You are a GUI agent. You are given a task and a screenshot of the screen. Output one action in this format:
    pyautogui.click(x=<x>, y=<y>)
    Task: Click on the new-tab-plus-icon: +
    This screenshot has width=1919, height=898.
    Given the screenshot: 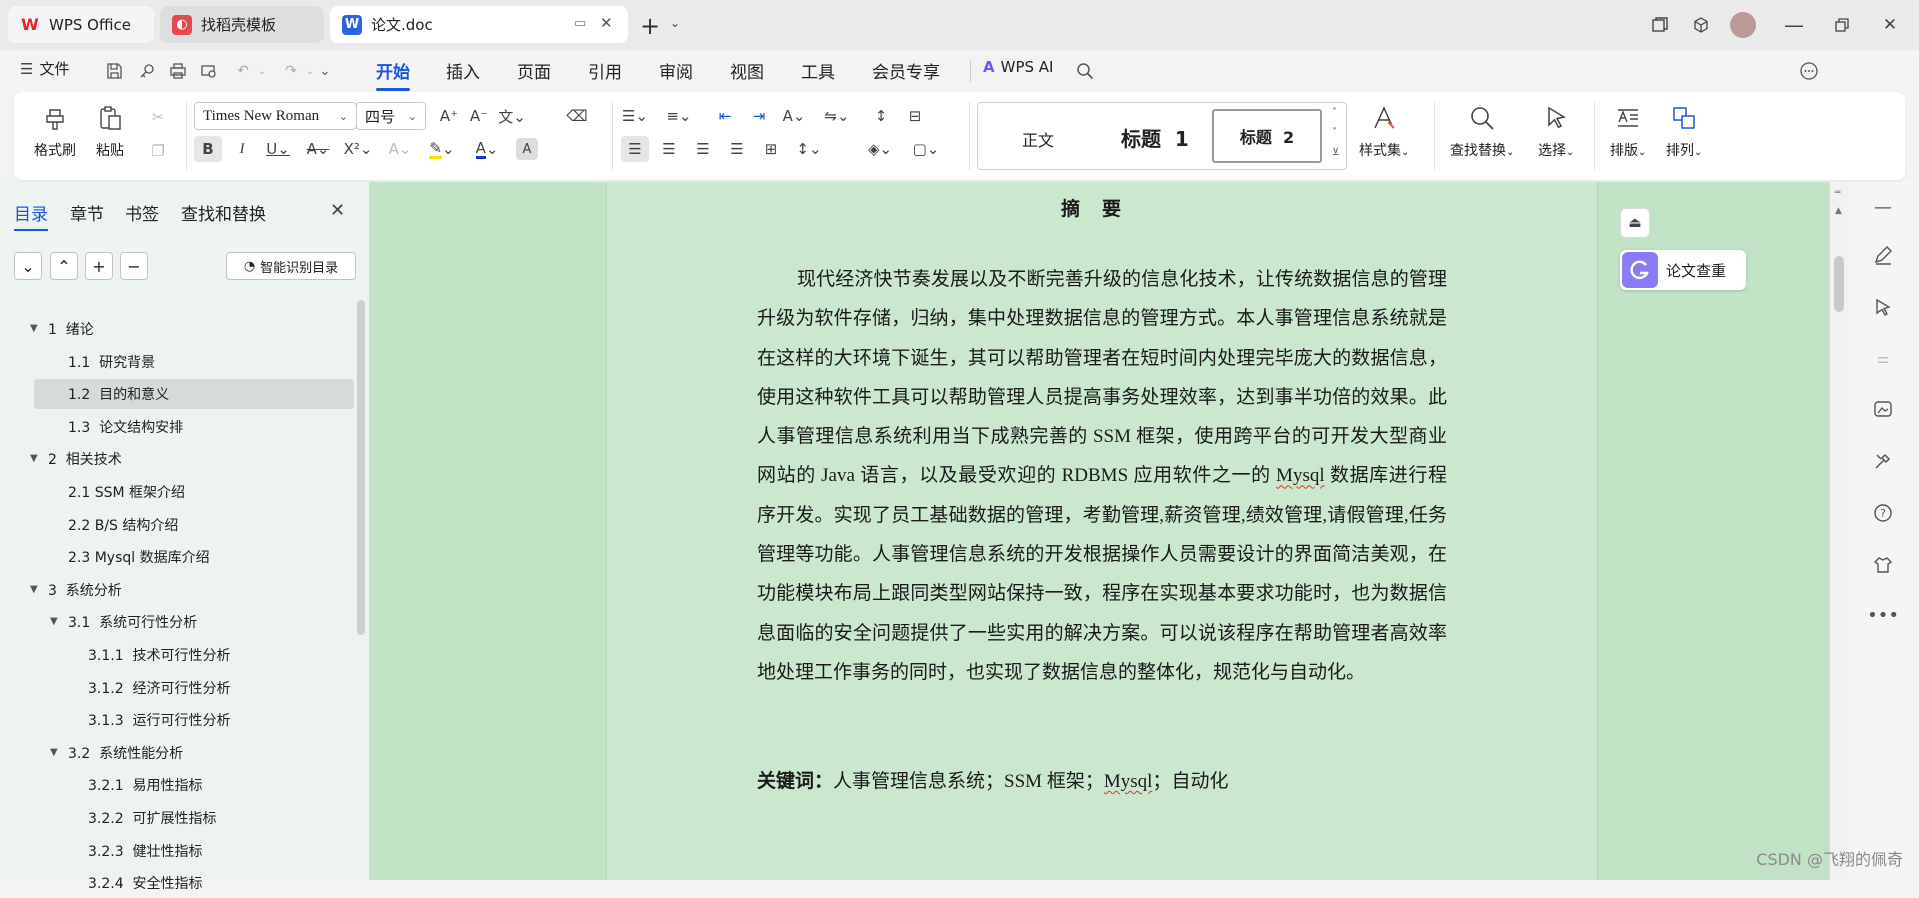 What is the action you would take?
    pyautogui.click(x=650, y=26)
    